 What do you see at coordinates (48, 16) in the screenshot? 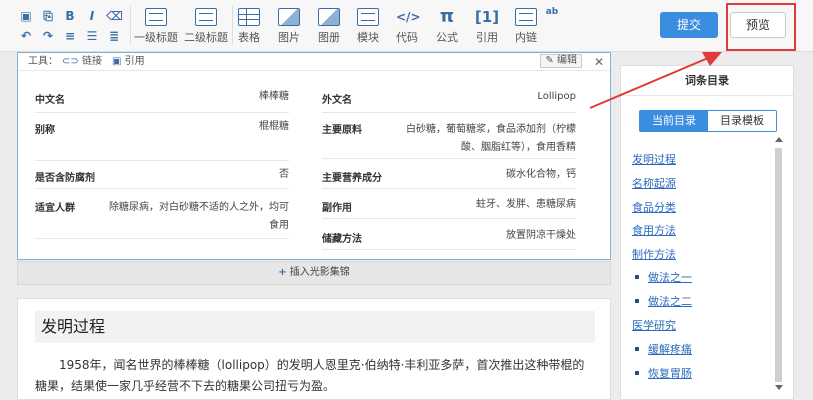
I see `history-icon: ⎘` at bounding box center [48, 16].